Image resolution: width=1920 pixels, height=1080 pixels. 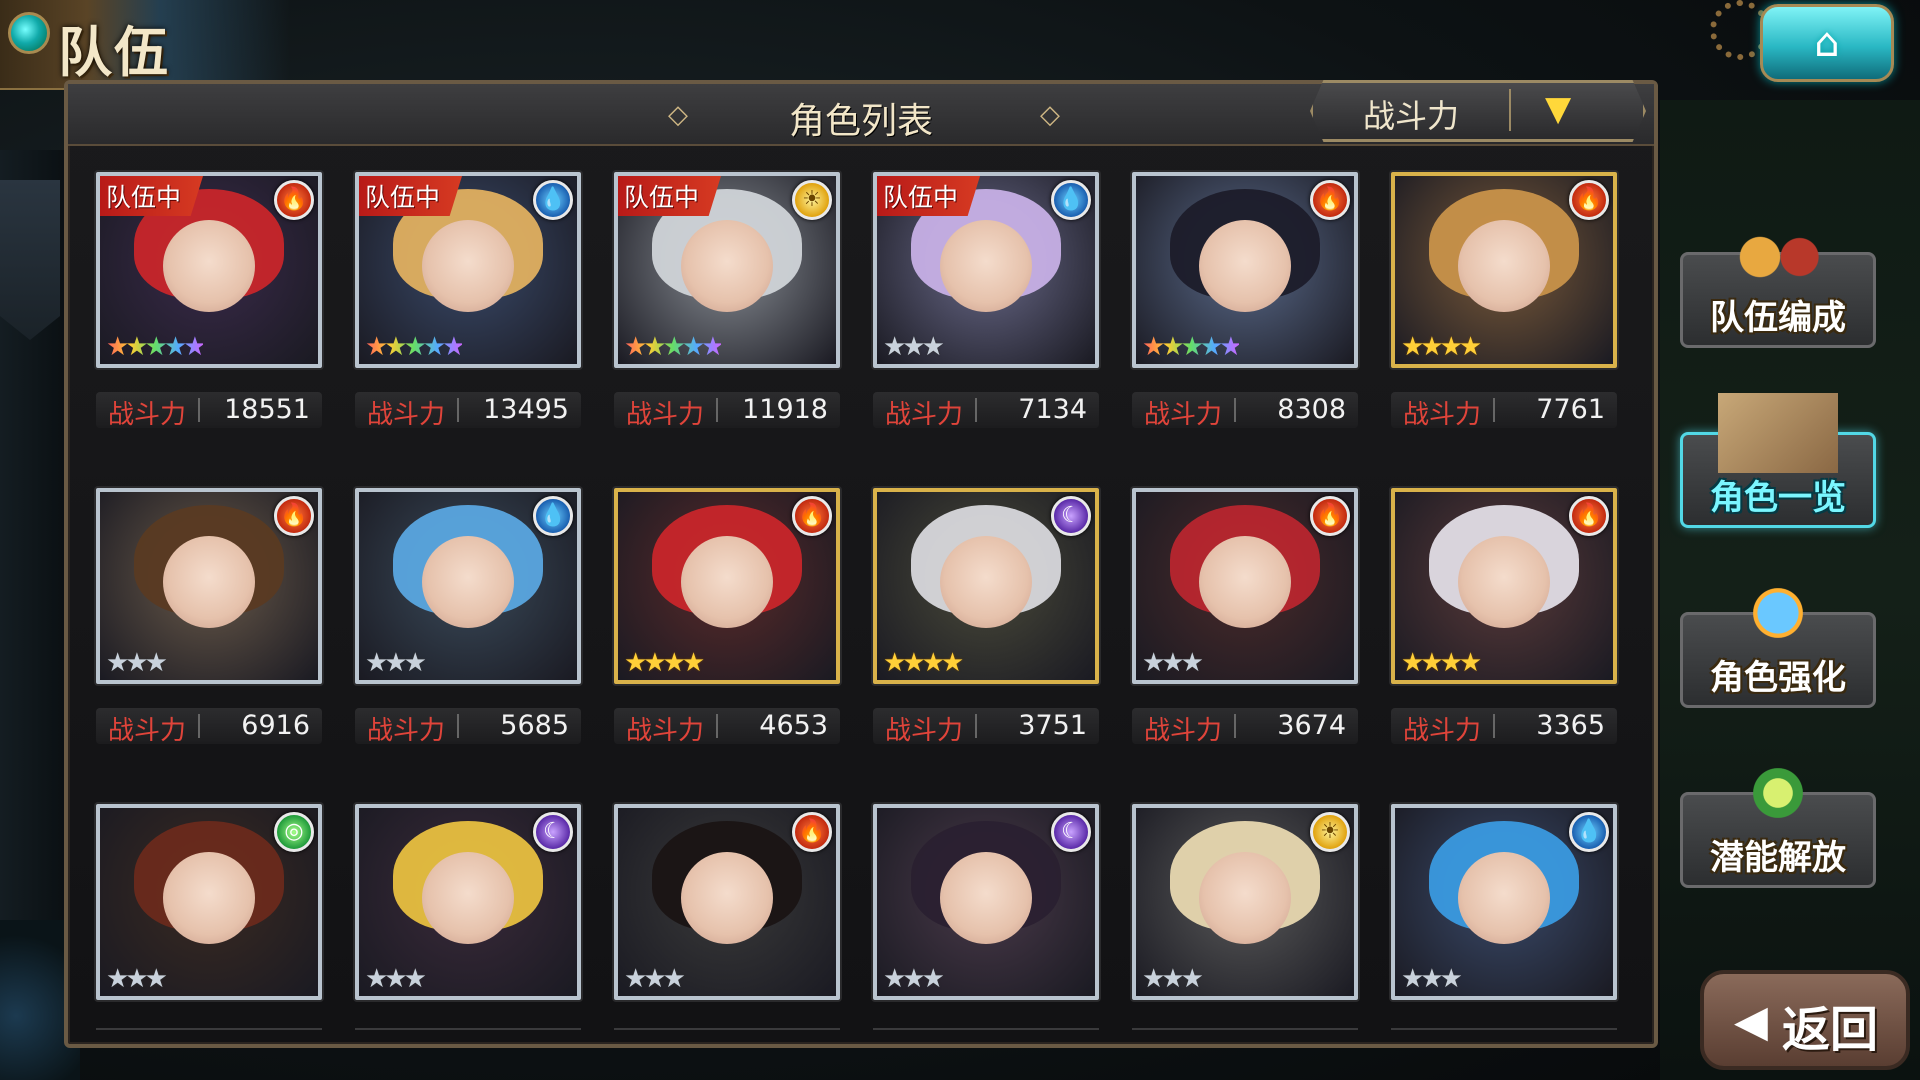 What do you see at coordinates (1052, 725) in the screenshot?
I see `combat-power-value: 3751` at bounding box center [1052, 725].